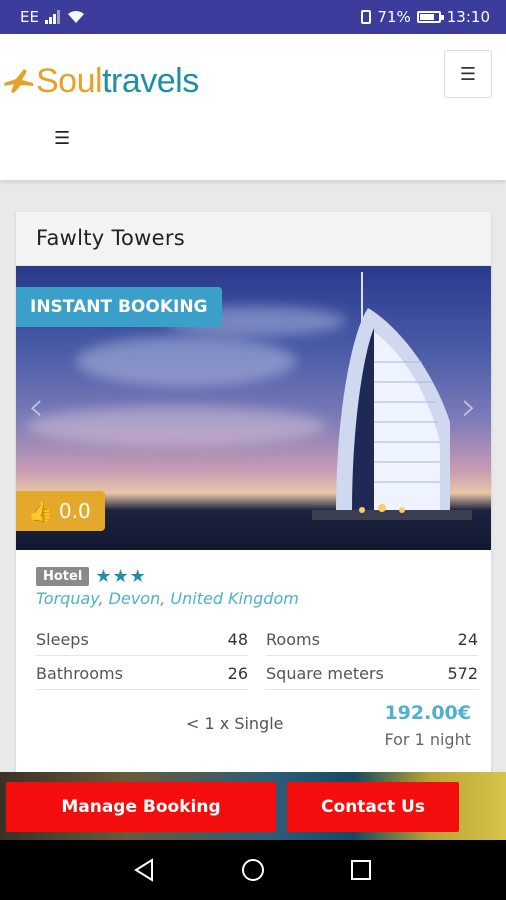  I want to click on system-nav-bar, so click(253, 870).